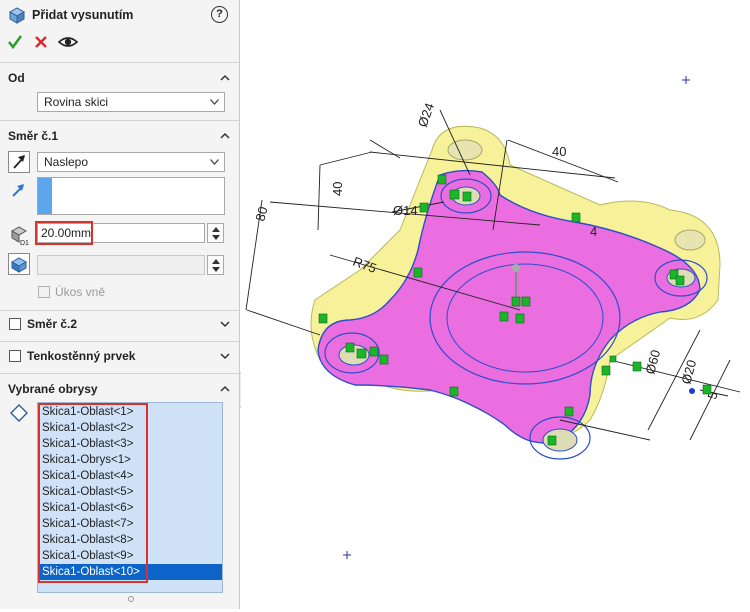 This screenshot has height=612, width=750. I want to click on help-icon: ?, so click(219, 14).